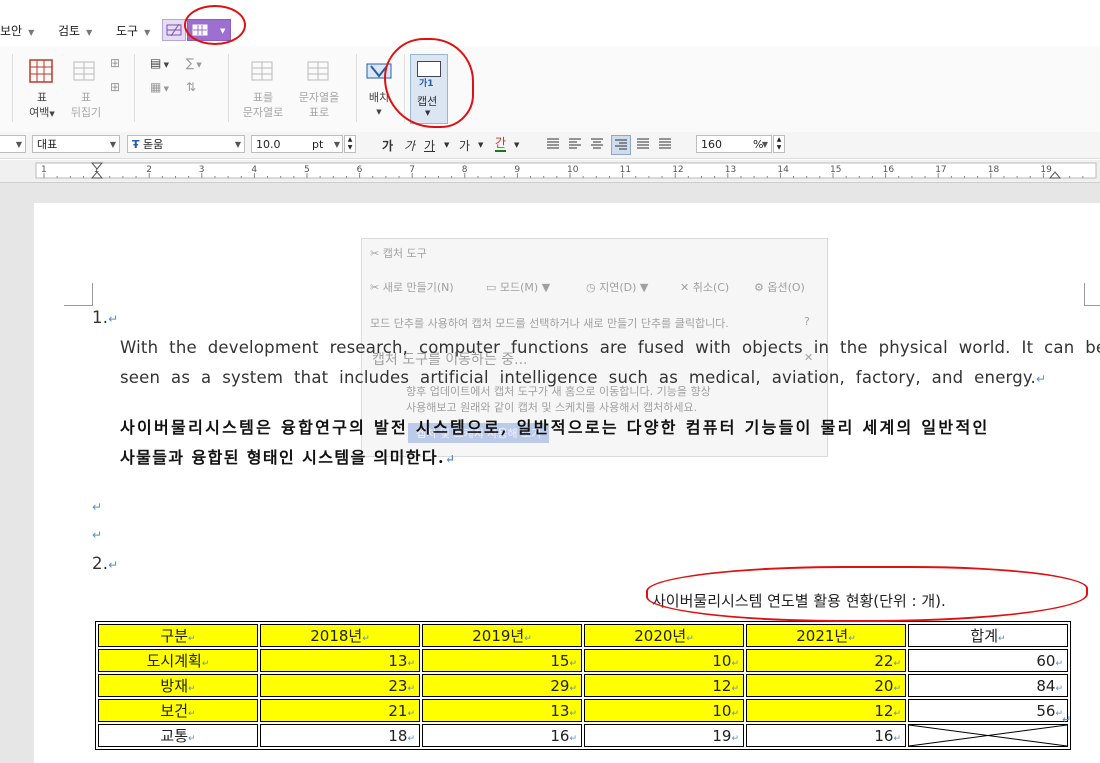 This screenshot has width=1100, height=763. Describe the element at coordinates (573, 170) in the screenshot. I see `ruler-number: 10` at that location.